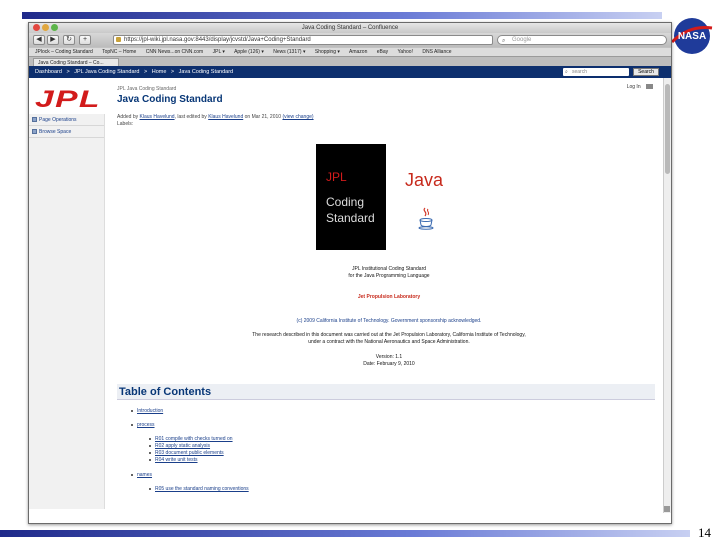  Describe the element at coordinates (634, 87) in the screenshot. I see `login-link: Log In` at that location.